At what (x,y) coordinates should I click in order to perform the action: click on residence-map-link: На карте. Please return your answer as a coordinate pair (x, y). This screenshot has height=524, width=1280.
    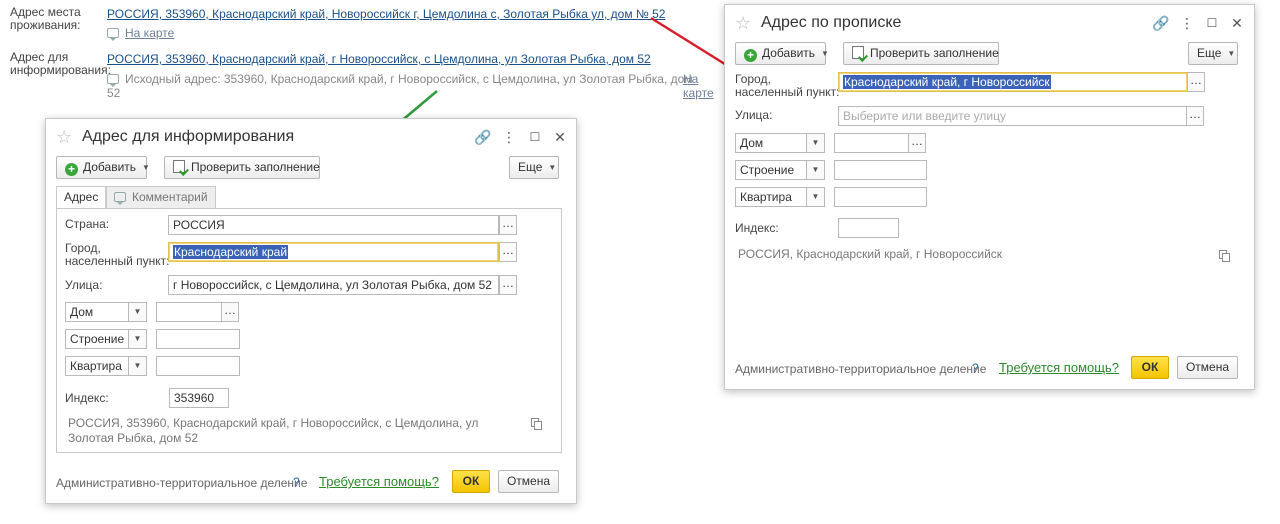
    Looking at the image, I should click on (149, 33).